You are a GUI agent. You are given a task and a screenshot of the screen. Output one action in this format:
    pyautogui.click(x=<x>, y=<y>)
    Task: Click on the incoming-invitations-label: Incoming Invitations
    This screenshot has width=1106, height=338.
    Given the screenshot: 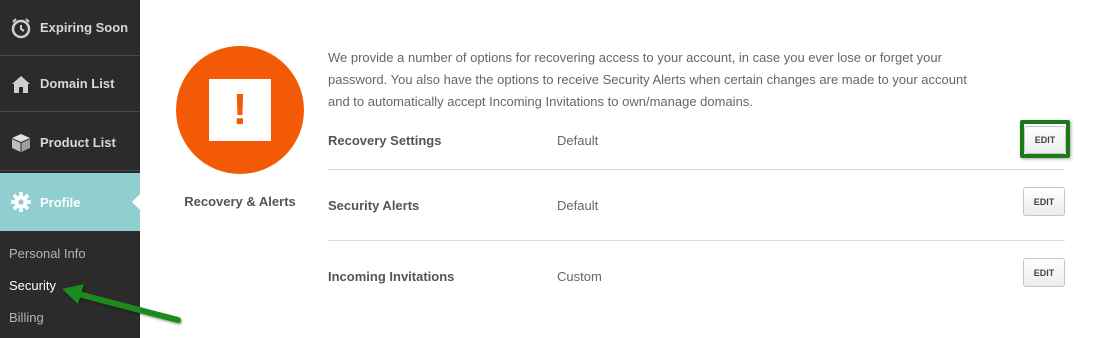 What is the action you would take?
    pyautogui.click(x=391, y=276)
    